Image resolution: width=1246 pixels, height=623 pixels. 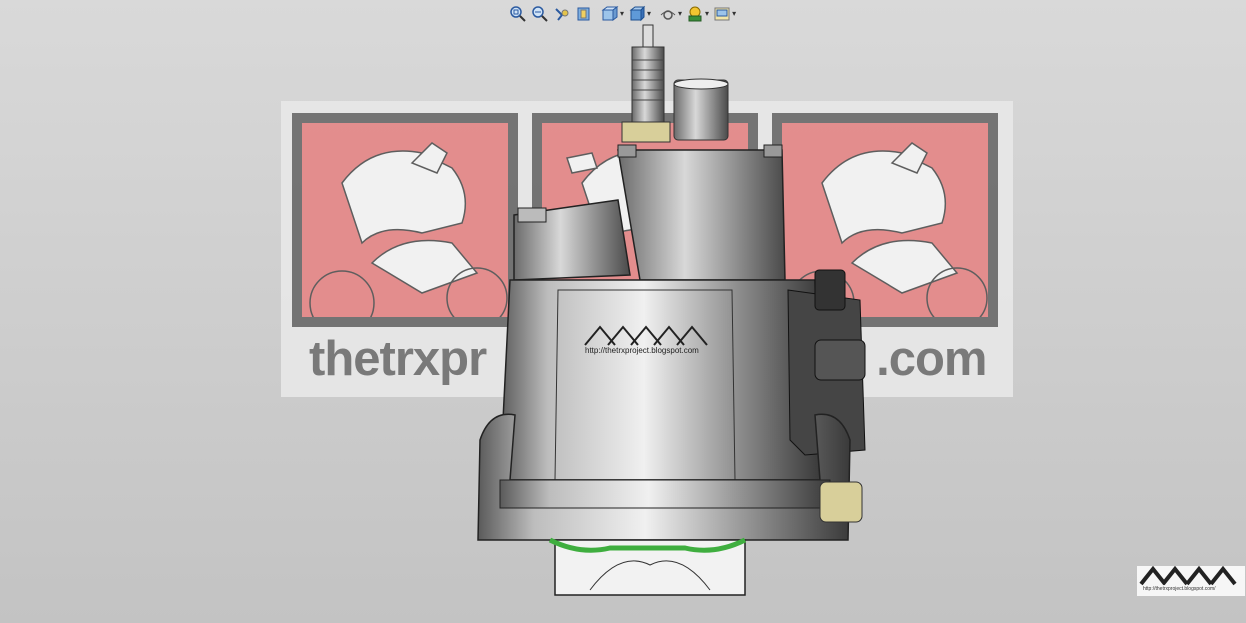 I want to click on edit-appearance-button: ▾, so click(x=697, y=14).